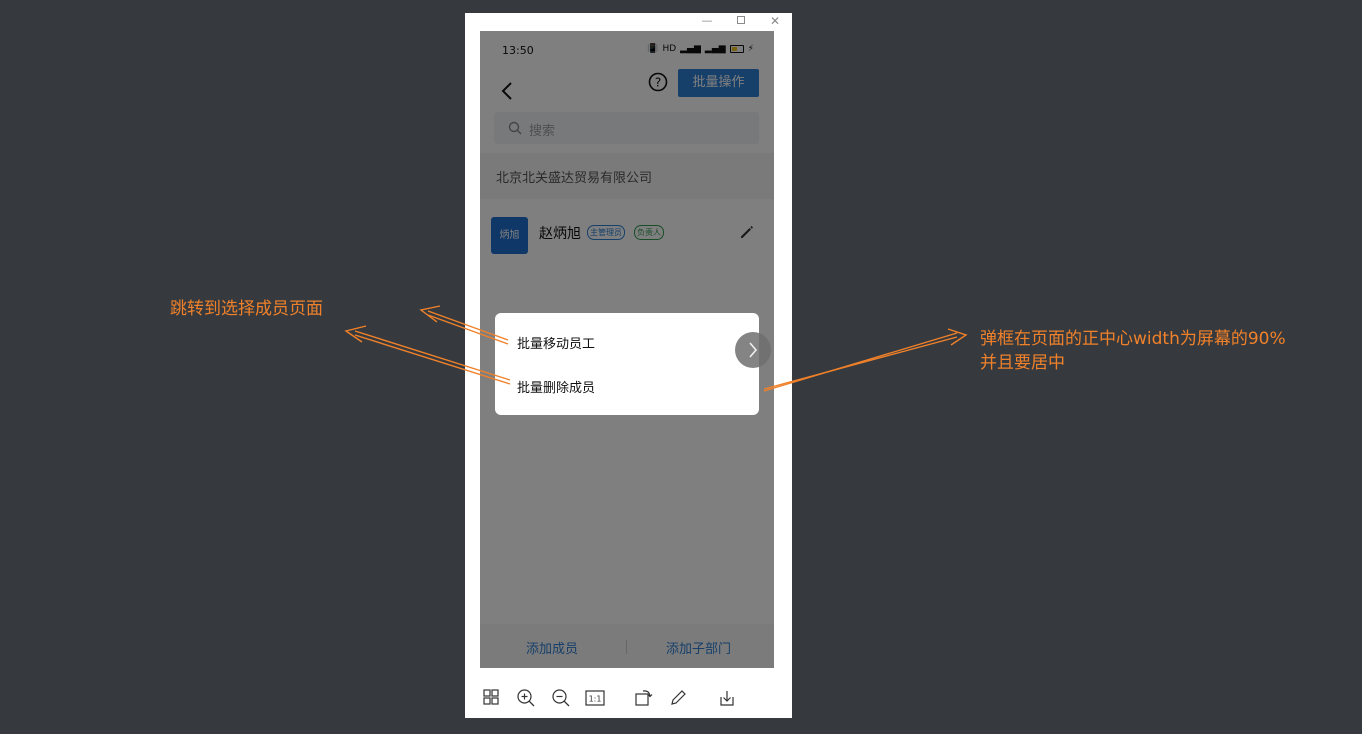  Describe the element at coordinates (1160, 351) in the screenshot. I see `annotation-right: 弹框在页面的正中心width为屏幕的90% 并且要居中` at that location.